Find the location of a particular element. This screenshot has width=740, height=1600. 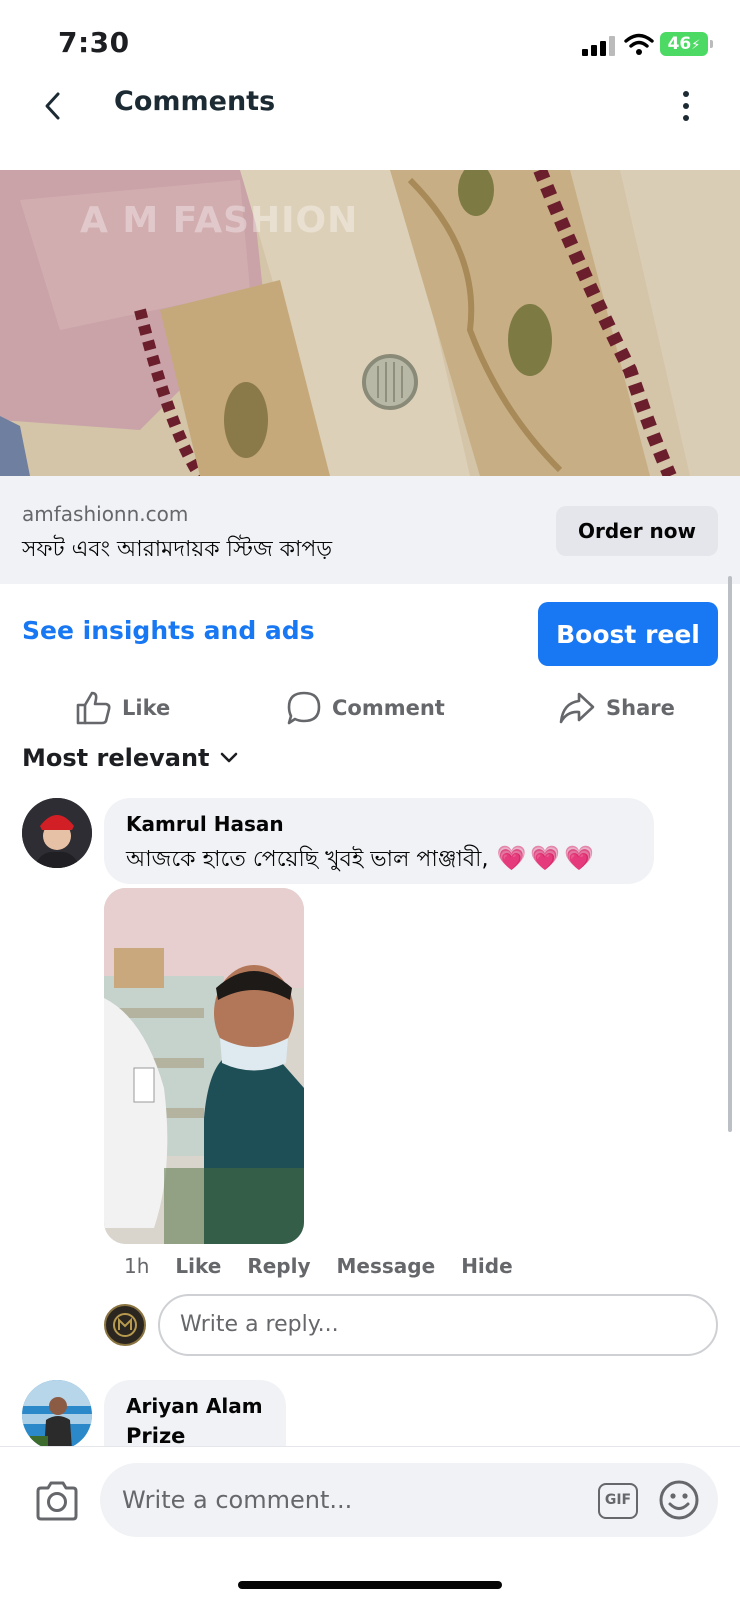

comment-text: Prize is located at coordinates (156, 1435).